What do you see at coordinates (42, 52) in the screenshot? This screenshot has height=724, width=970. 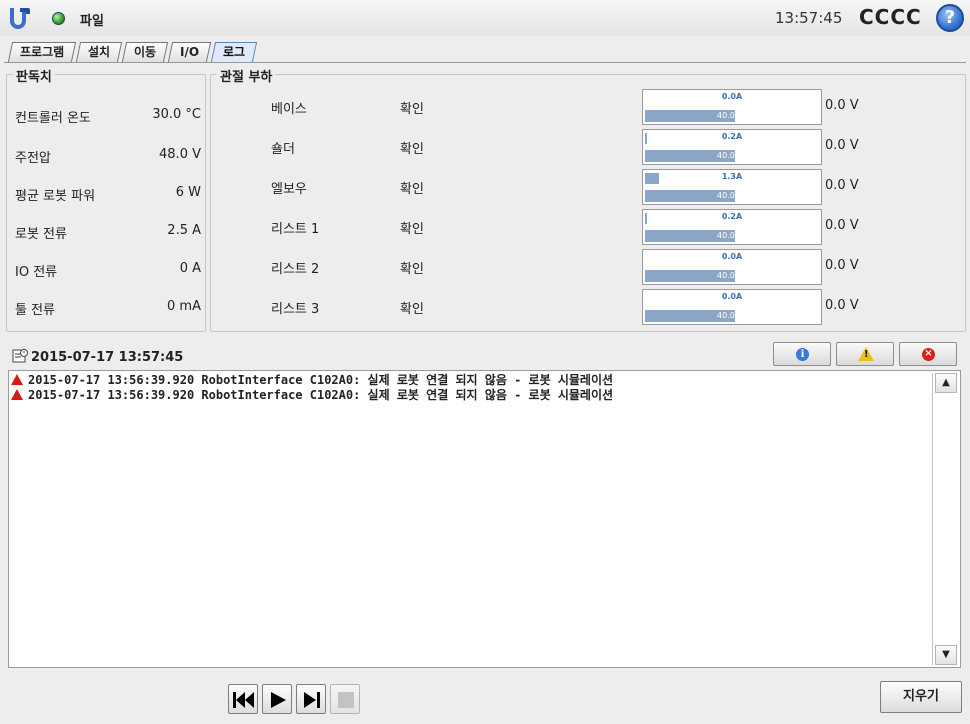 I see `tab-program: 프로그램` at bounding box center [42, 52].